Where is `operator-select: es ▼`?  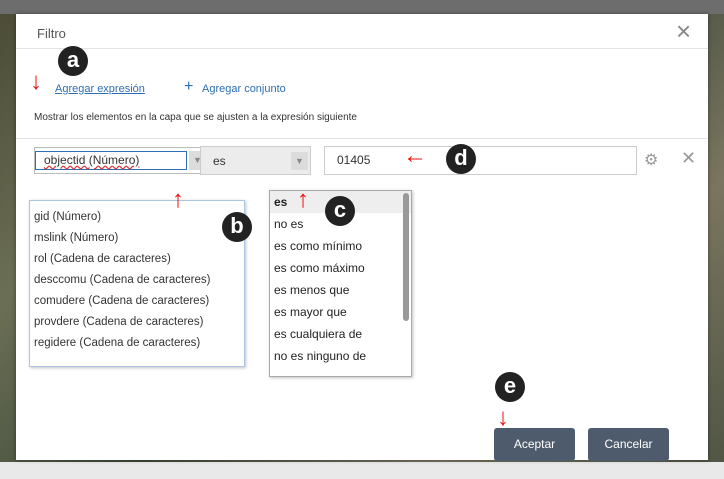 operator-select: es ▼ is located at coordinates (255, 160).